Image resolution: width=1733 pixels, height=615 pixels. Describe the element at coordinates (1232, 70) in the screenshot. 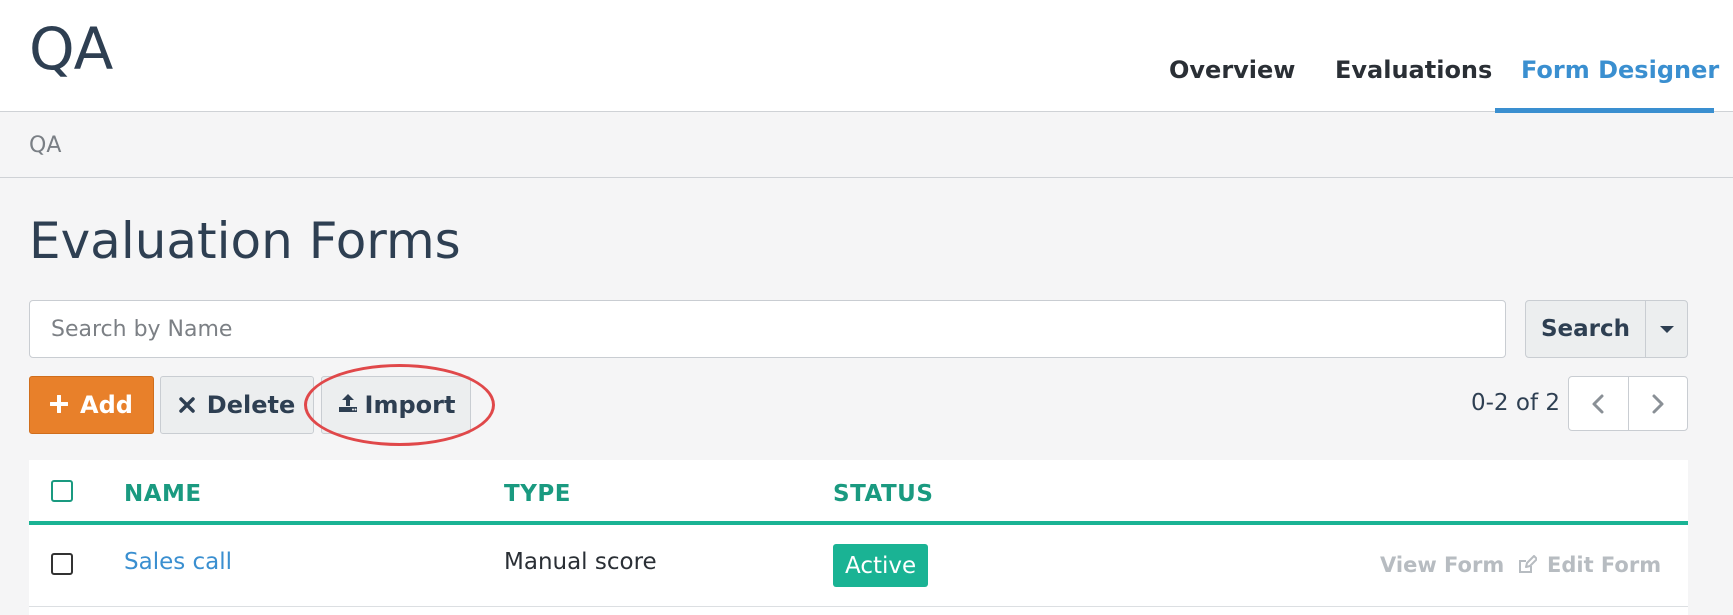

I see `tab-overview: Overview` at that location.